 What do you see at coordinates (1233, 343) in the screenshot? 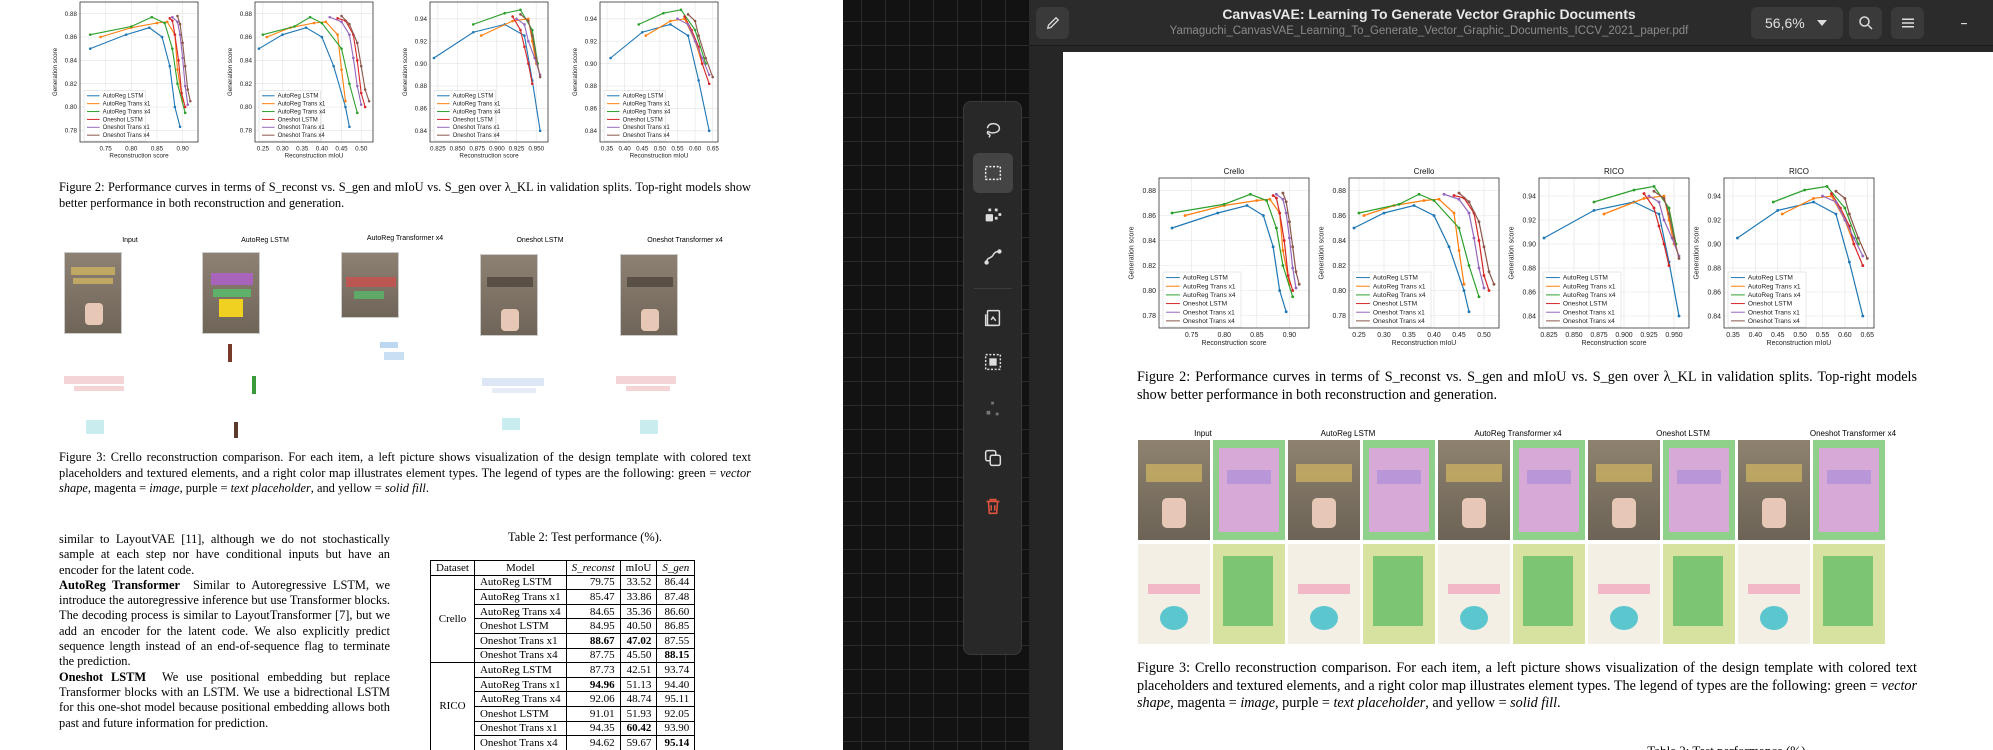
I see `x-axis-label: Reconstruction score` at bounding box center [1233, 343].